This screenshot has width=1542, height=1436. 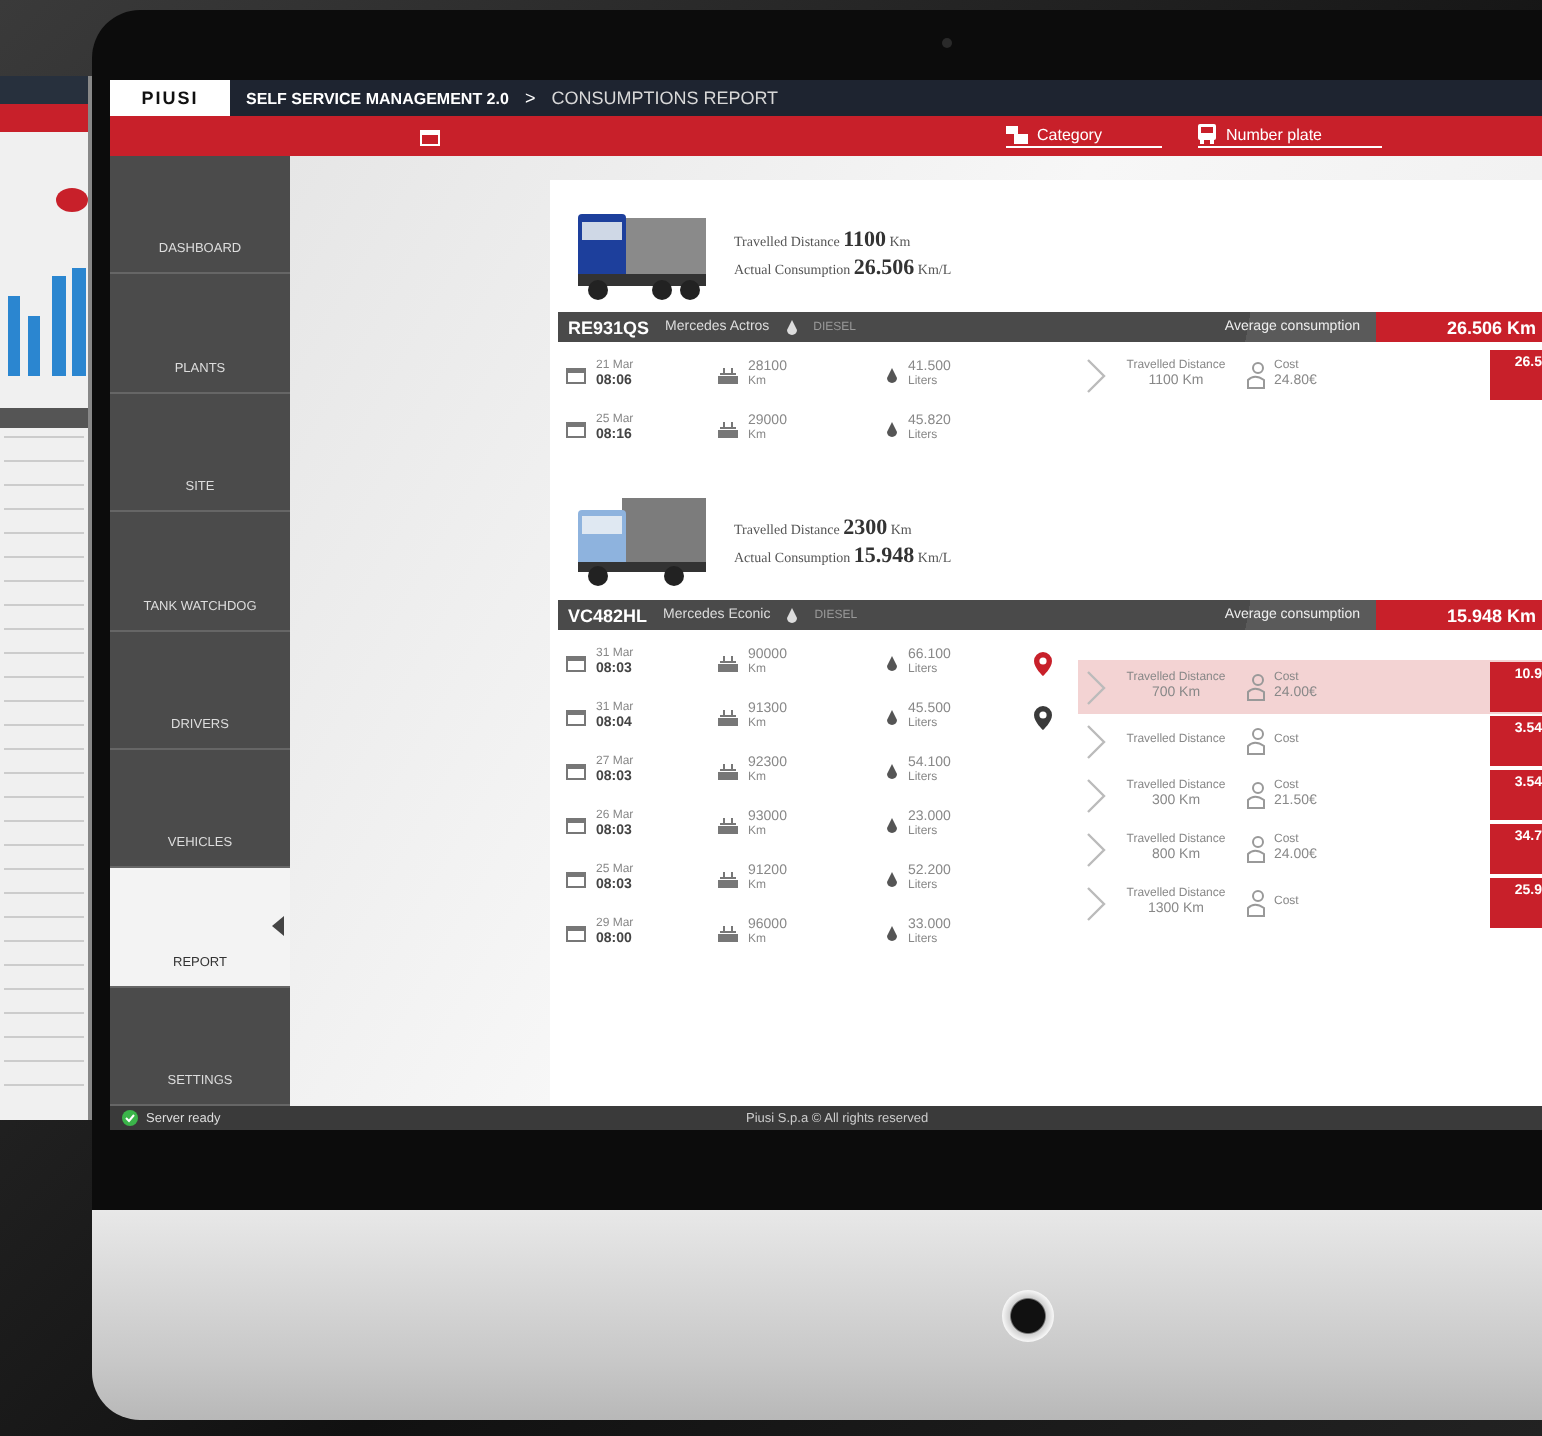 I want to click on average-value: 26.506 Km, so click(x=1459, y=327).